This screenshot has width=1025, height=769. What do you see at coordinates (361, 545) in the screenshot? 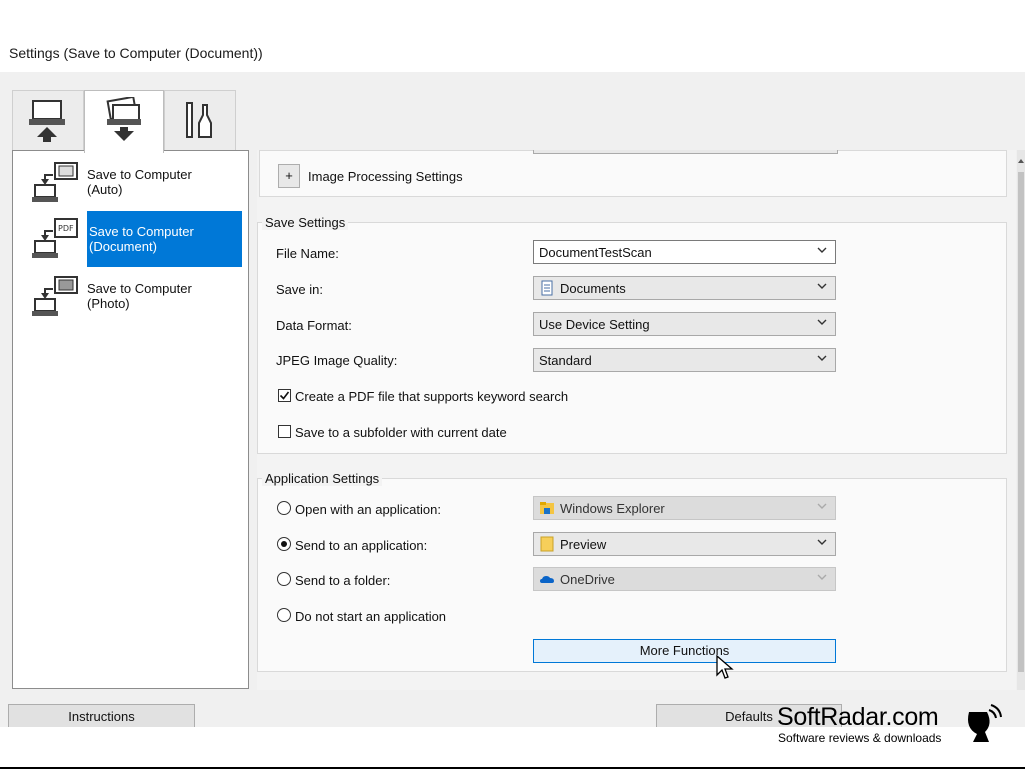
I see `send-to-app-label: Send to an application:` at bounding box center [361, 545].